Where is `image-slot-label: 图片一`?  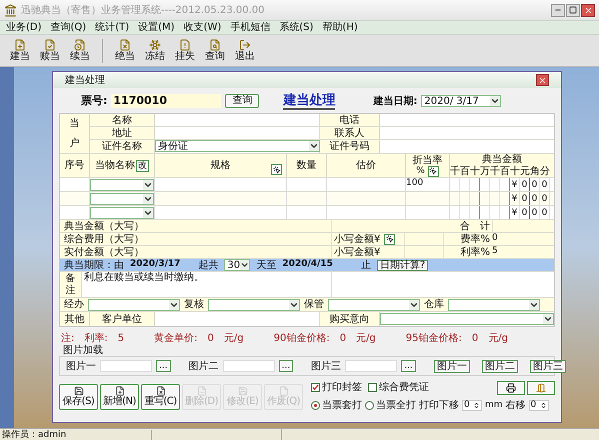
image-slot-label: 图片一 is located at coordinates (81, 367).